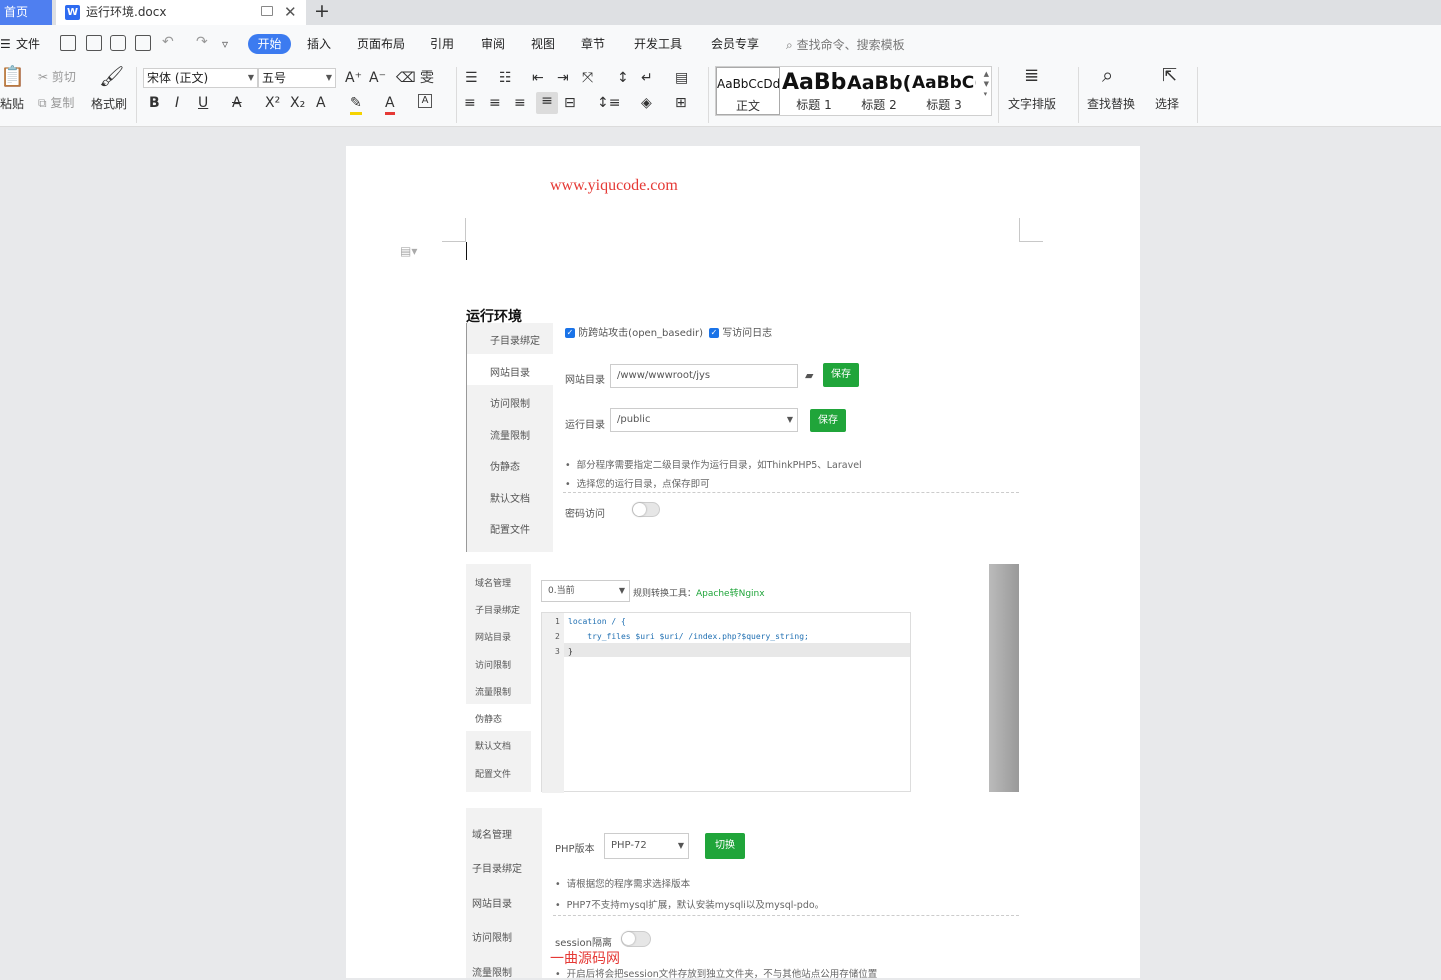 The width and height of the screenshot is (1441, 980). Describe the element at coordinates (681, 78) in the screenshot. I see `tab-stops-icon: ▤` at that location.